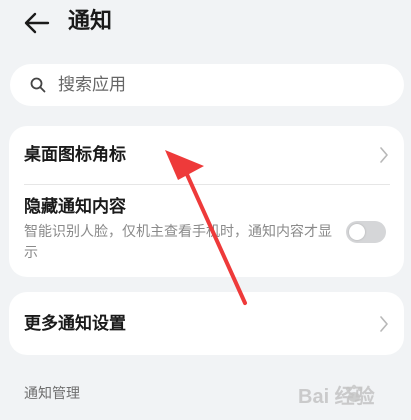 Image resolution: width=411 pixels, height=420 pixels. What do you see at coordinates (90, 21) in the screenshot?
I see `page-title: 通知` at bounding box center [90, 21].